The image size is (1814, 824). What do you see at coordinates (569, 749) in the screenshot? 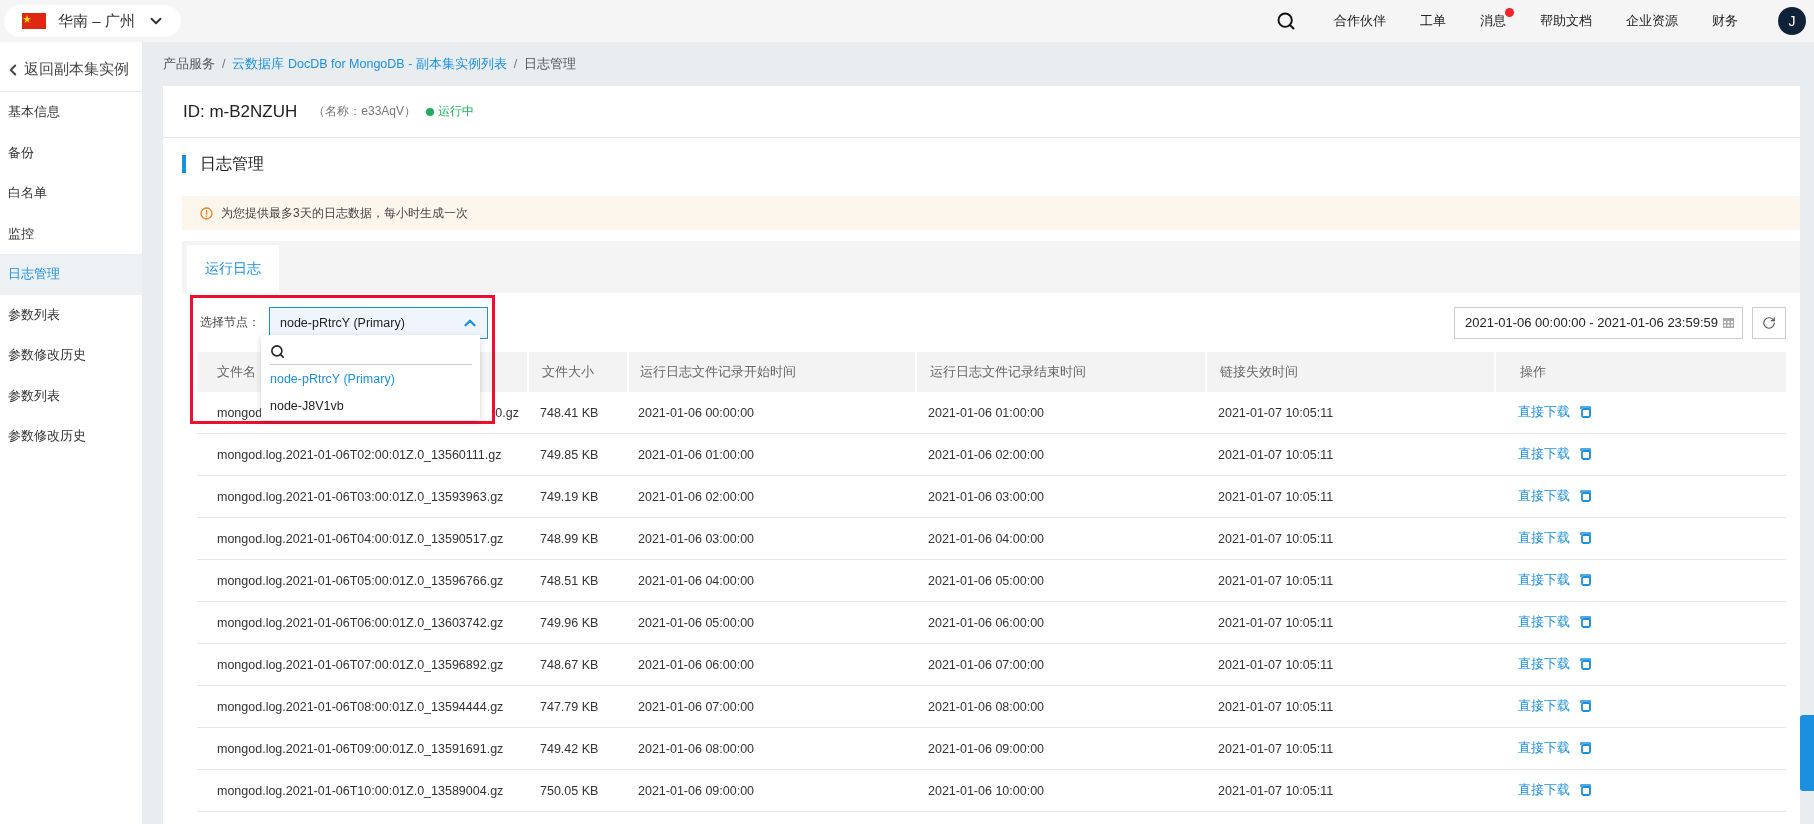
I see `table-cell-text: 749.42 KB` at bounding box center [569, 749].